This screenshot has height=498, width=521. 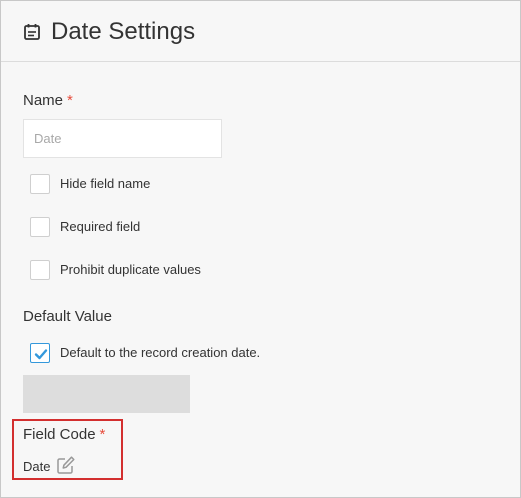 I want to click on name-label: Name *, so click(x=48, y=101).